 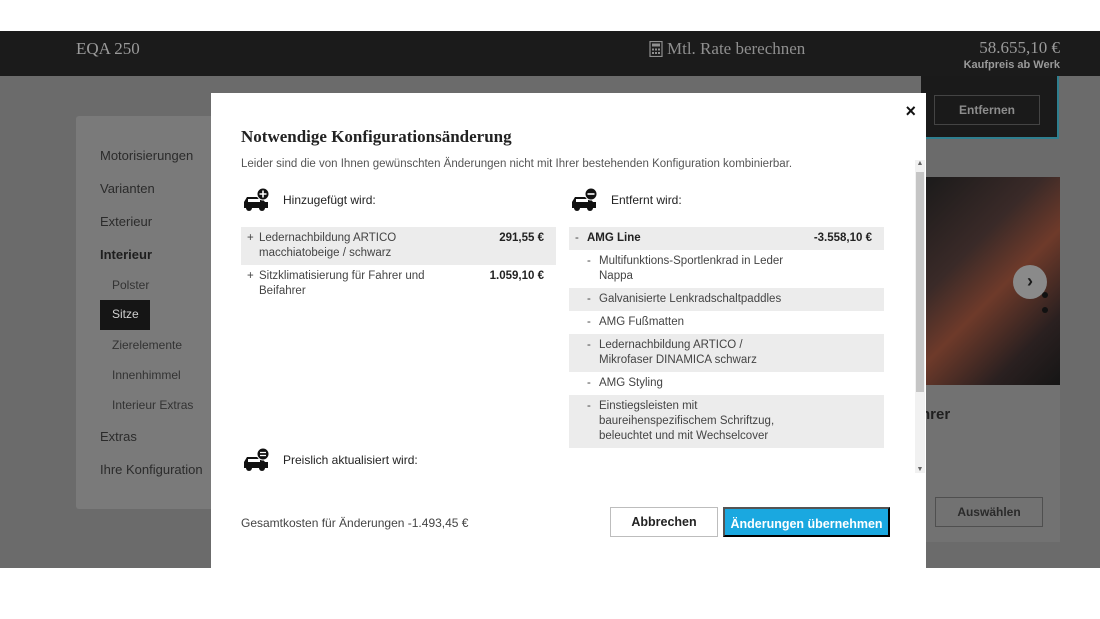 What do you see at coordinates (118, 436) in the screenshot?
I see `sidebar-item-extras: Extras` at bounding box center [118, 436].